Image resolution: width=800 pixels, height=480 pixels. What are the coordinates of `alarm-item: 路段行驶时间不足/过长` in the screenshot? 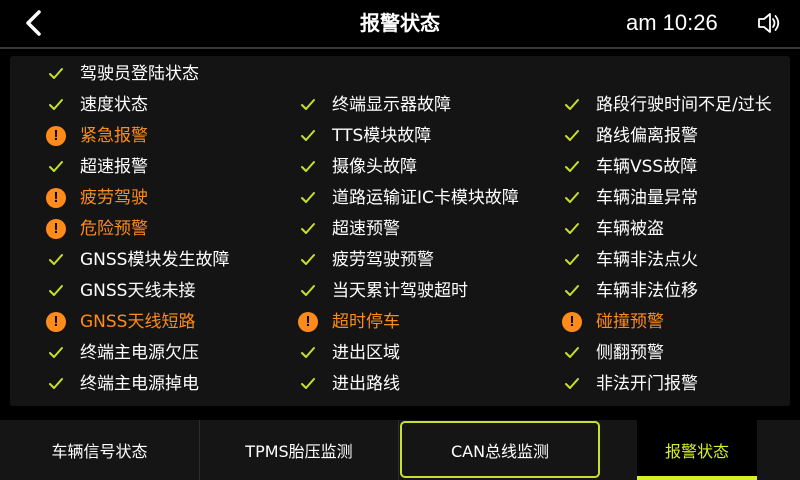 It's located at (665, 105).